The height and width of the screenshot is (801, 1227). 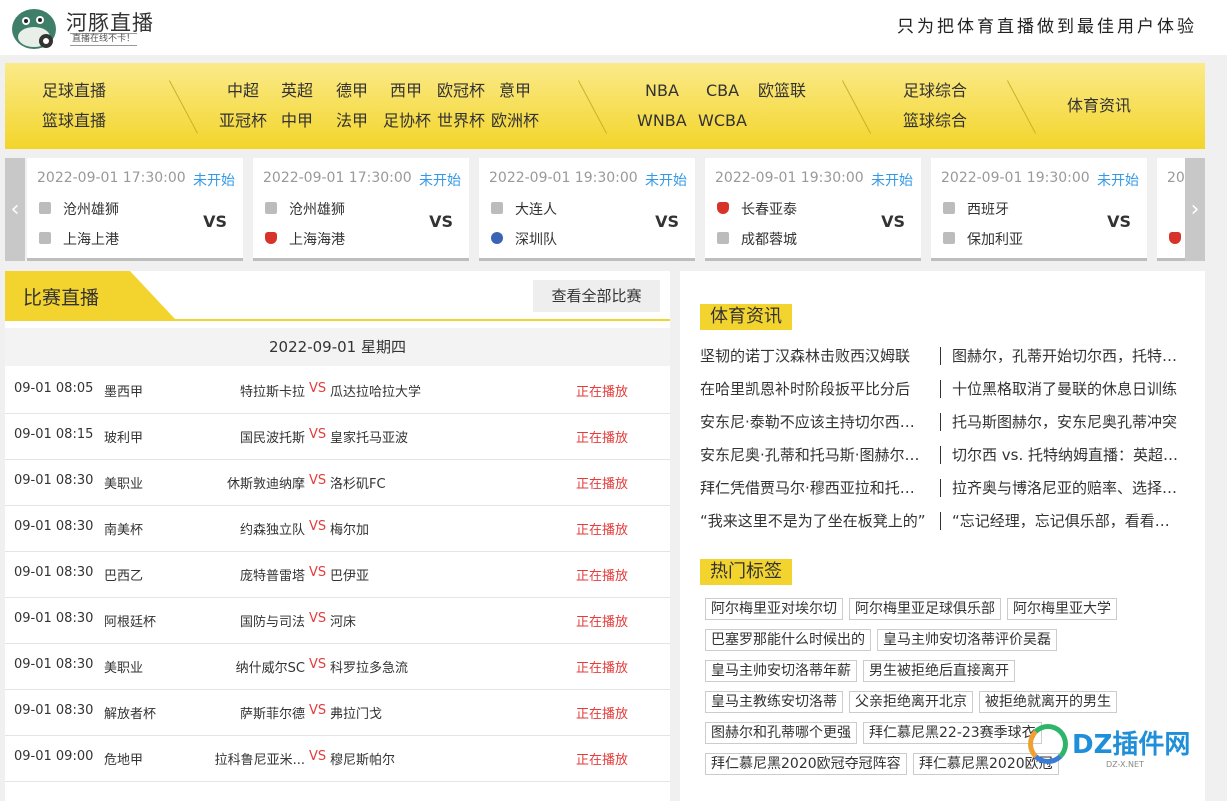 I want to click on watermark-text: DZ插件网, so click(x=1131, y=745).